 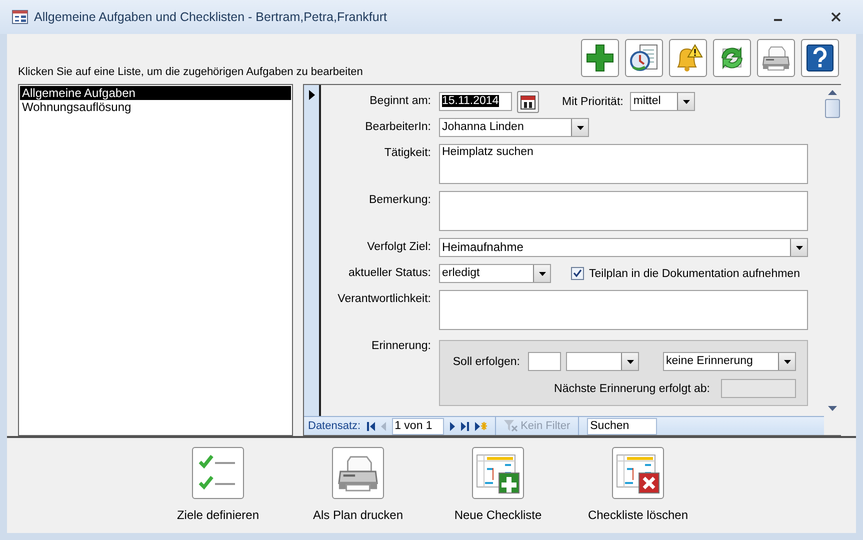 What do you see at coordinates (729, 361) in the screenshot?
I see `reminder-dropdown: keine Erinnerung` at bounding box center [729, 361].